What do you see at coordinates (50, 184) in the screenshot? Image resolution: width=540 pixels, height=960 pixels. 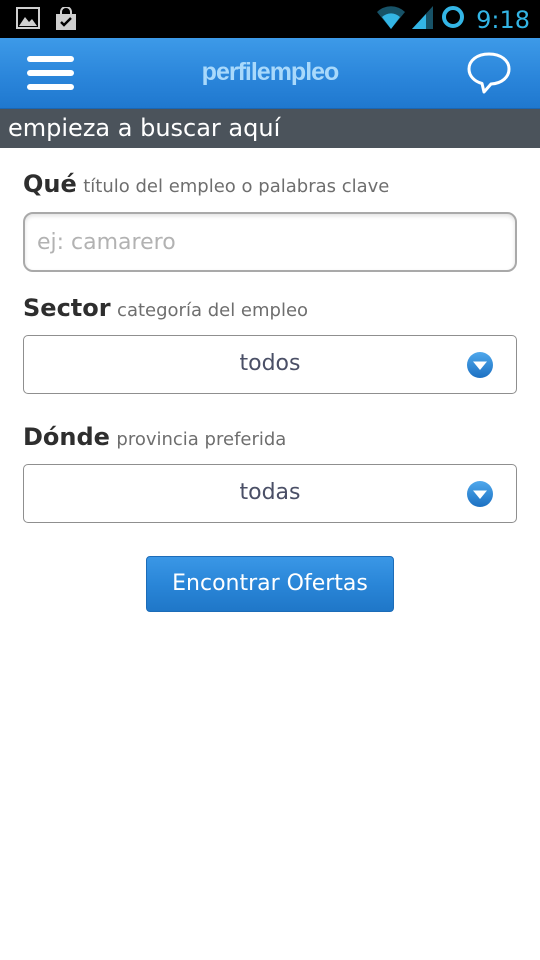 I see `que-label-main: Qué` at bounding box center [50, 184].